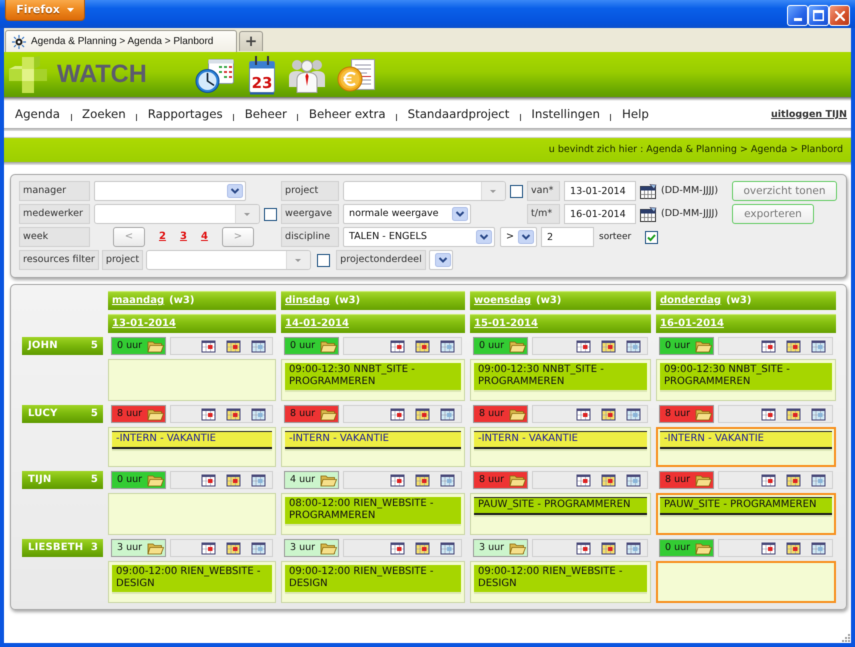 This screenshot has width=855, height=647. I want to click on week-link: 4, so click(204, 237).